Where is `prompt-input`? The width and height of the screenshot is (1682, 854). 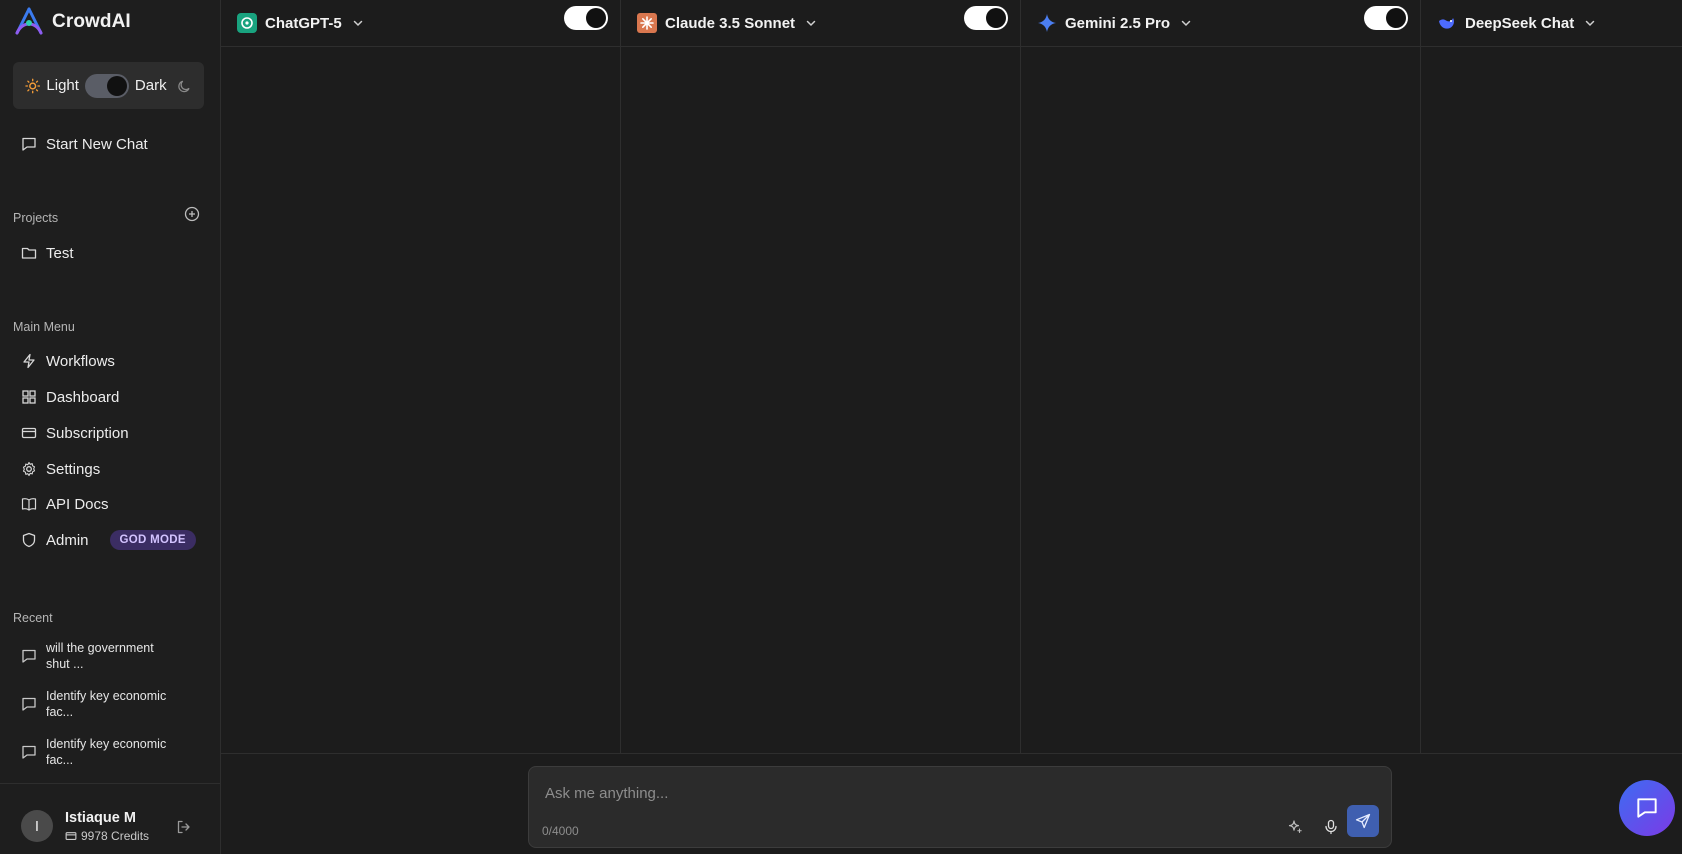 prompt-input is located at coordinates (925, 793).